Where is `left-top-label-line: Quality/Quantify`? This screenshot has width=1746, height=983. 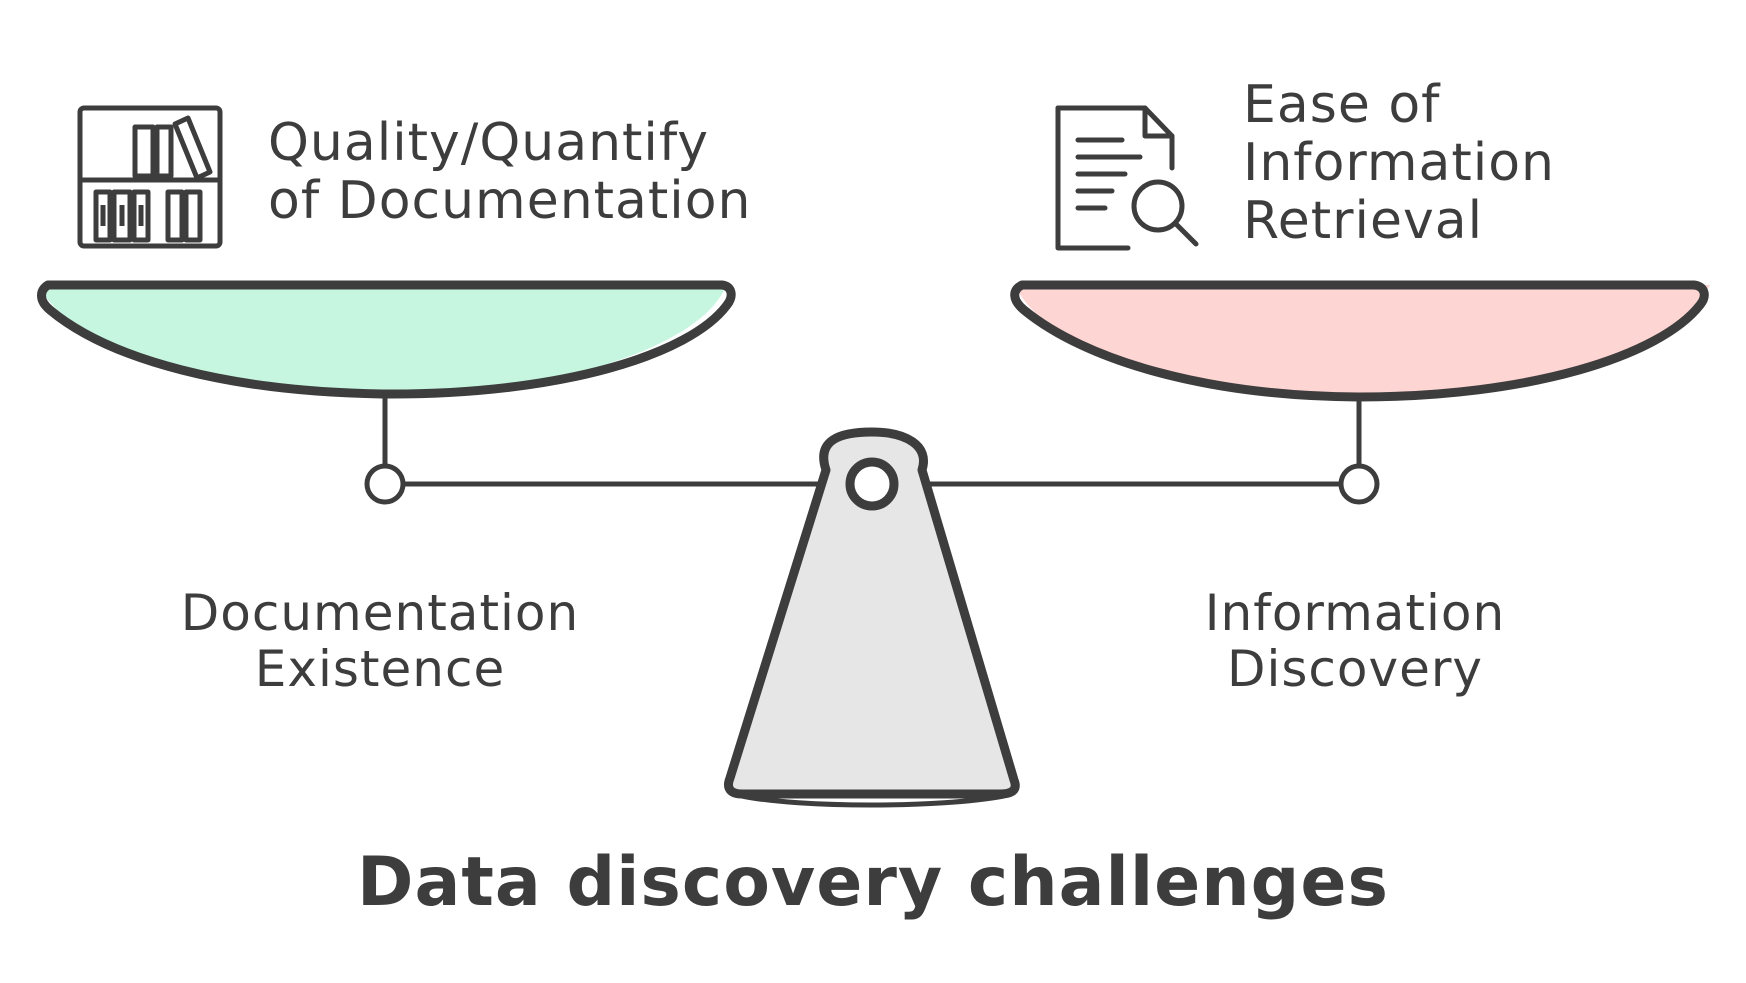 left-top-label-line: Quality/Quantify is located at coordinates (489, 143).